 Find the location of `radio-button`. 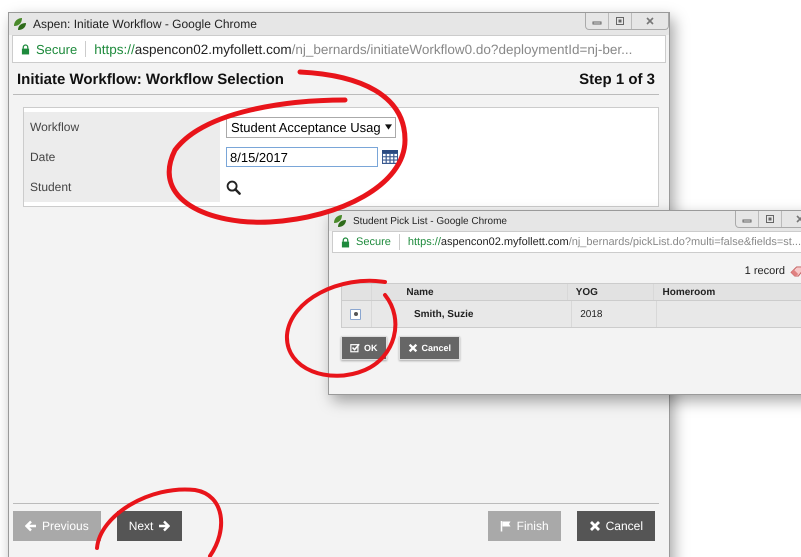

radio-button is located at coordinates (355, 314).